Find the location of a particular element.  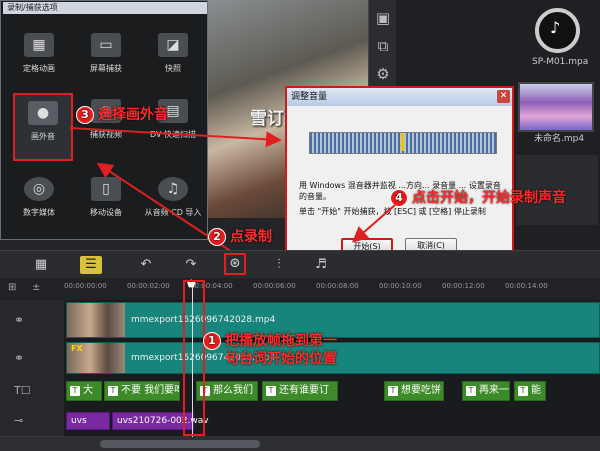

title-clip: T大 is located at coordinates (84, 391).